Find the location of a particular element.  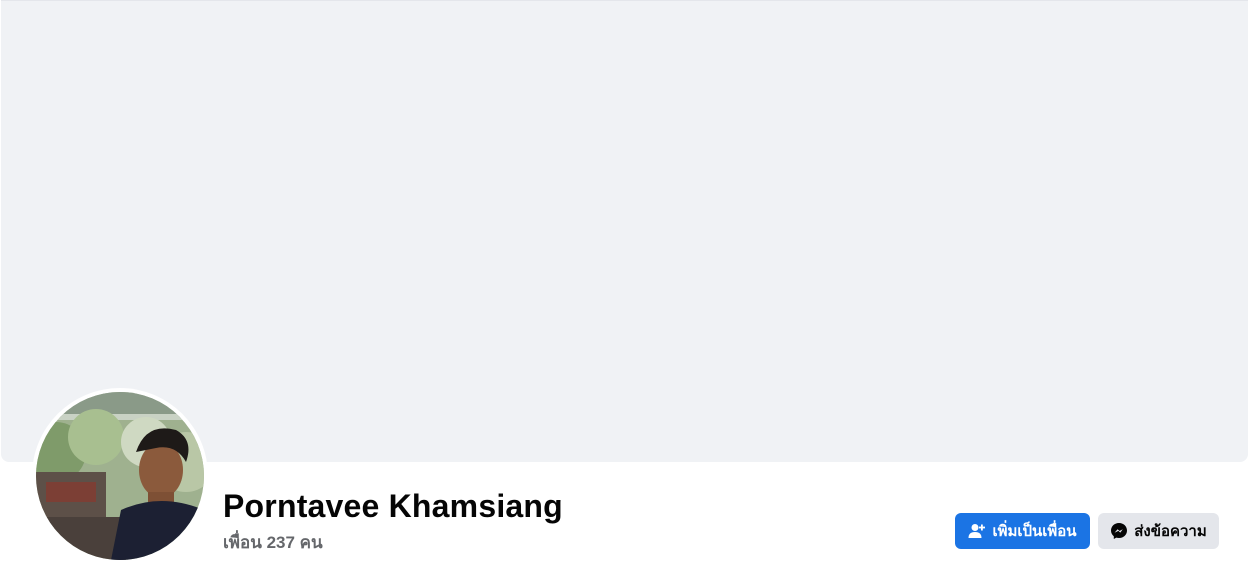

add-friend-button: เพิ่มเป็นเพื่อน is located at coordinates (1022, 531).